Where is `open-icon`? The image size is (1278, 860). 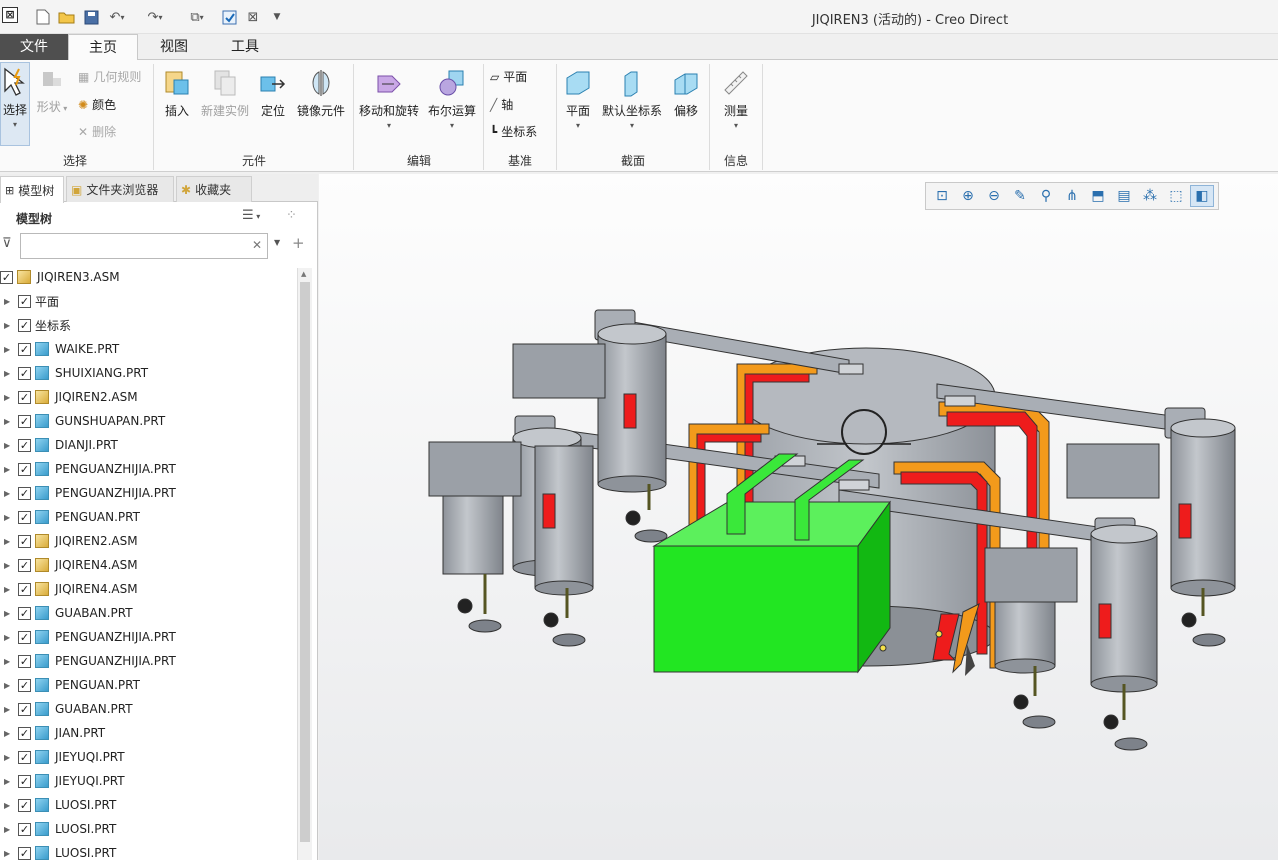 open-icon is located at coordinates (67, 17).